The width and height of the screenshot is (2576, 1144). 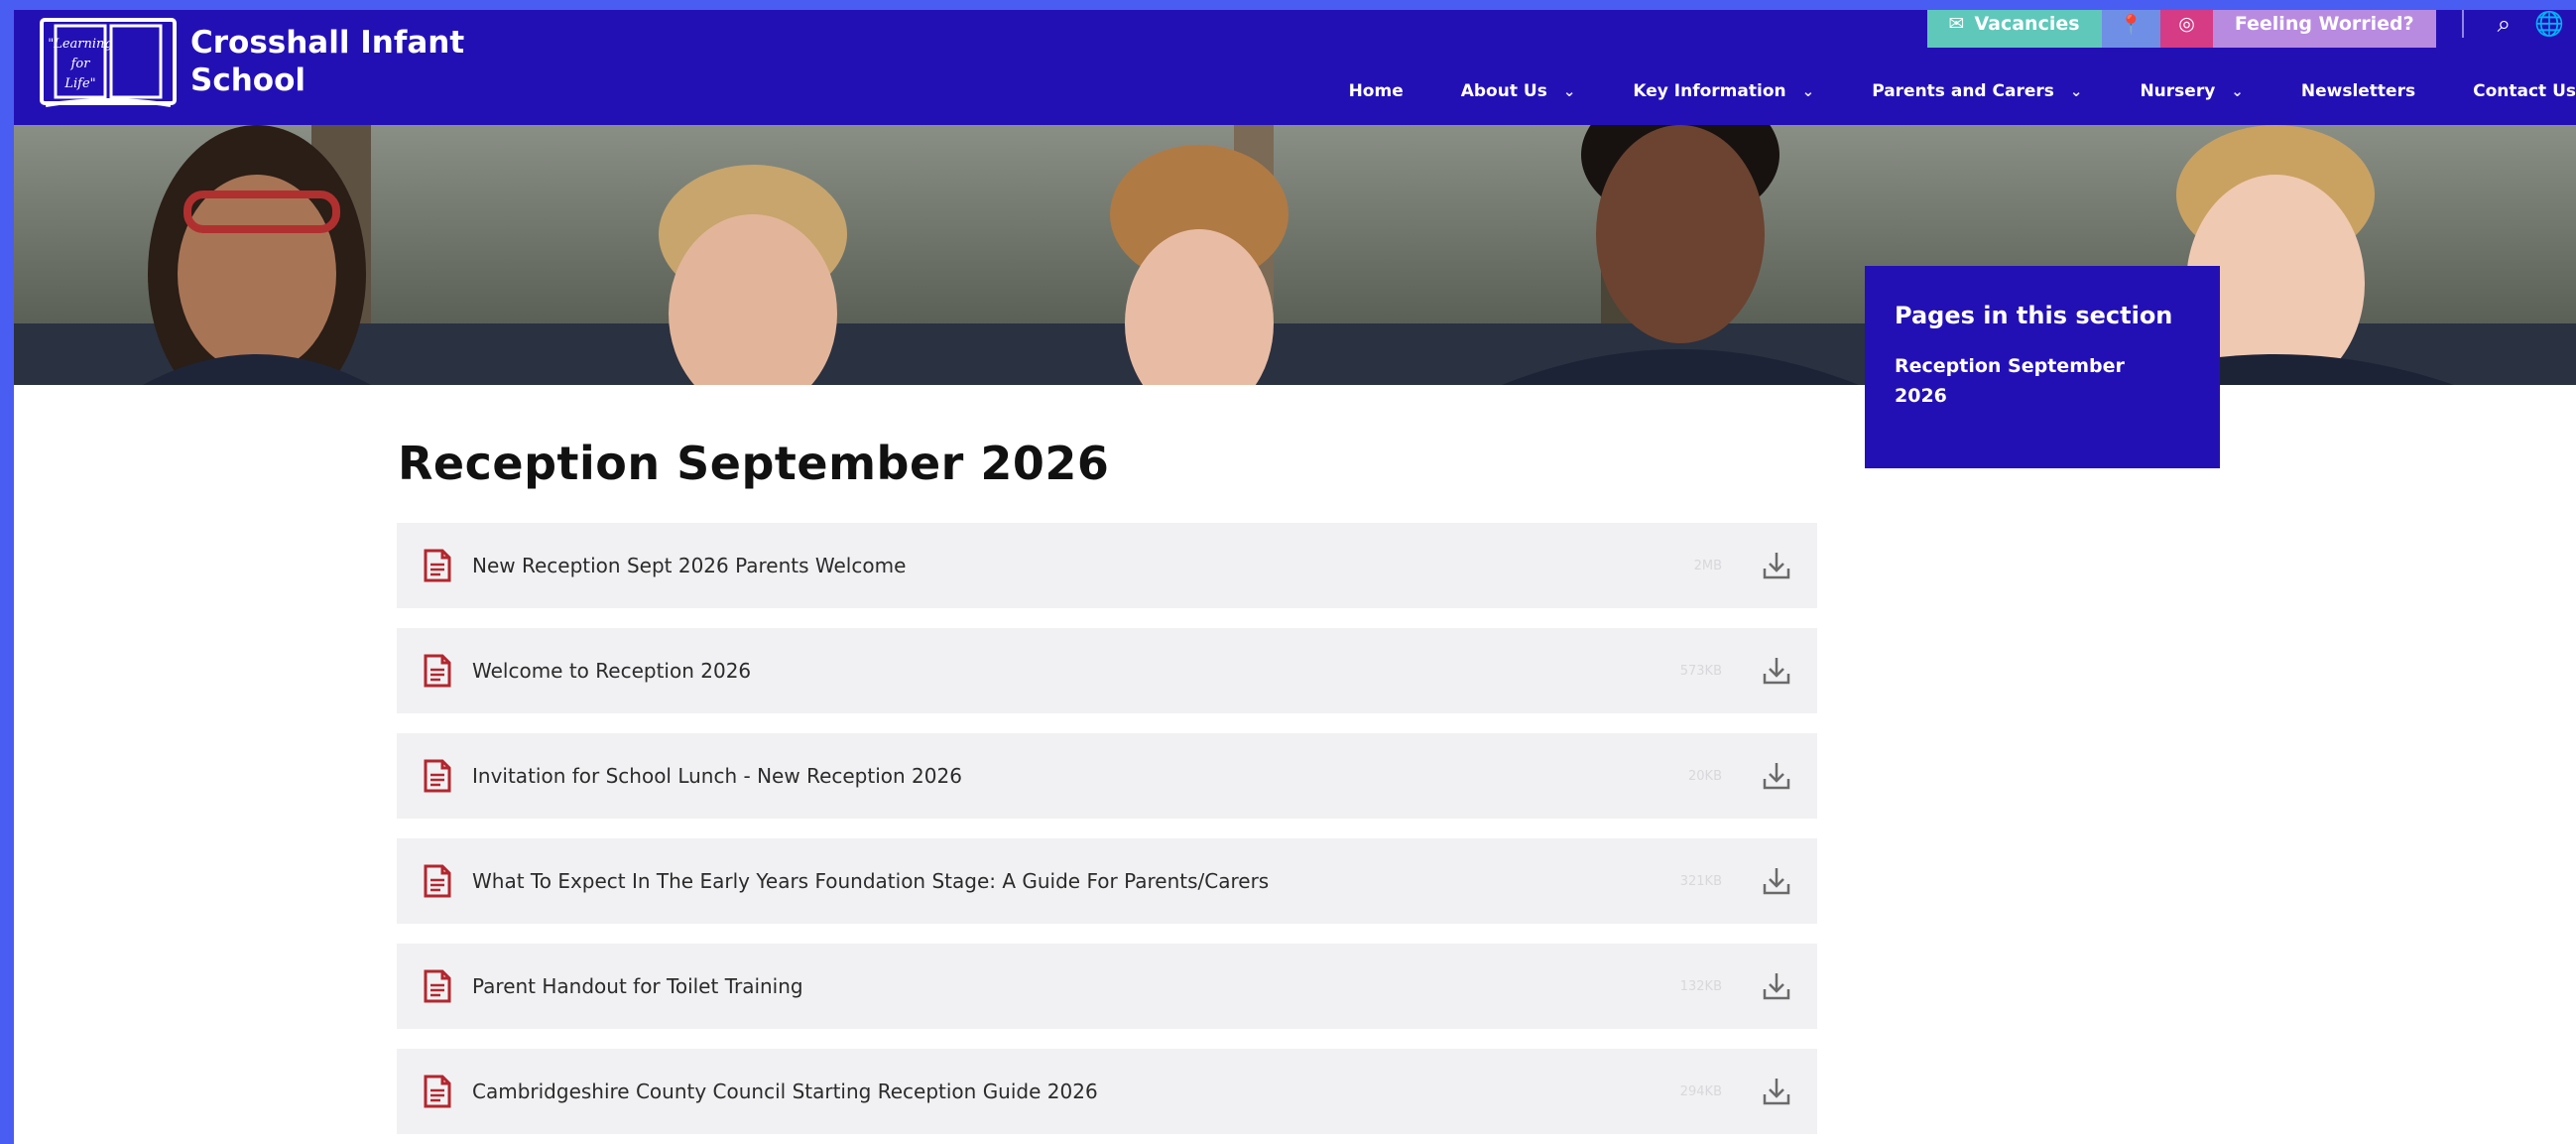 What do you see at coordinates (1707, 565) in the screenshot?
I see `document-size: 2MB` at bounding box center [1707, 565].